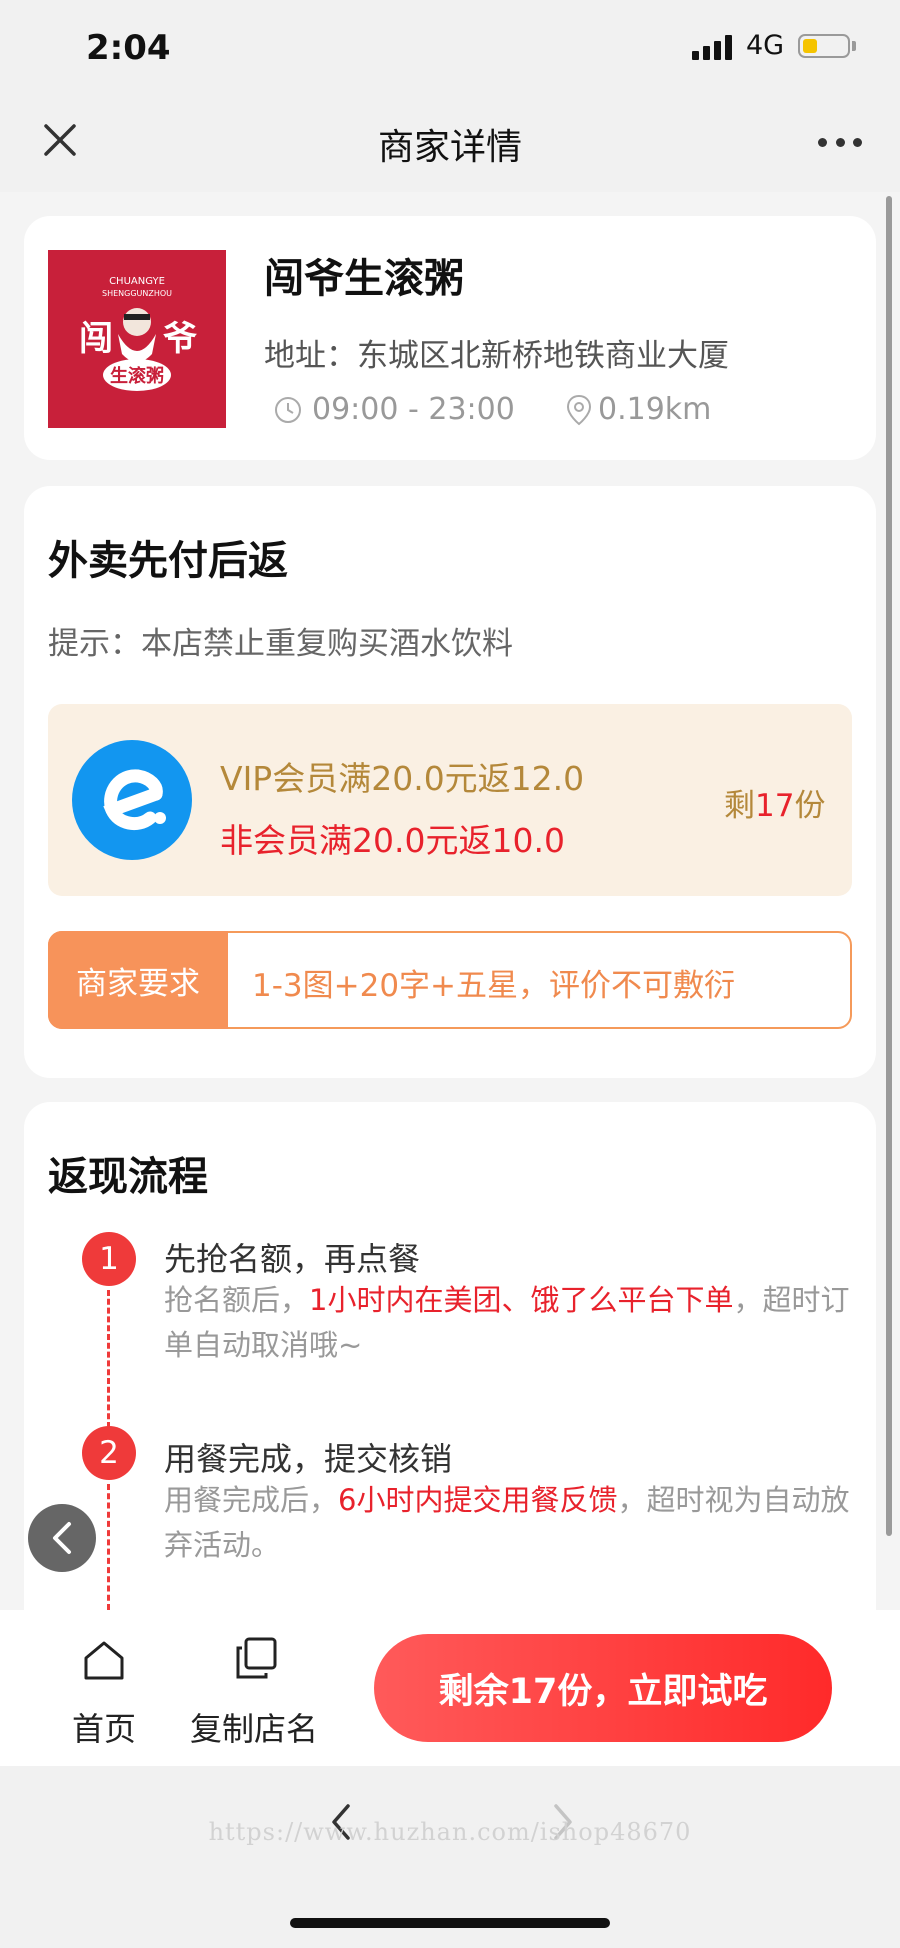 This screenshot has height=1948, width=900. What do you see at coordinates (739, 806) in the screenshot?
I see `remain-prefix: 剩` at bounding box center [739, 806].